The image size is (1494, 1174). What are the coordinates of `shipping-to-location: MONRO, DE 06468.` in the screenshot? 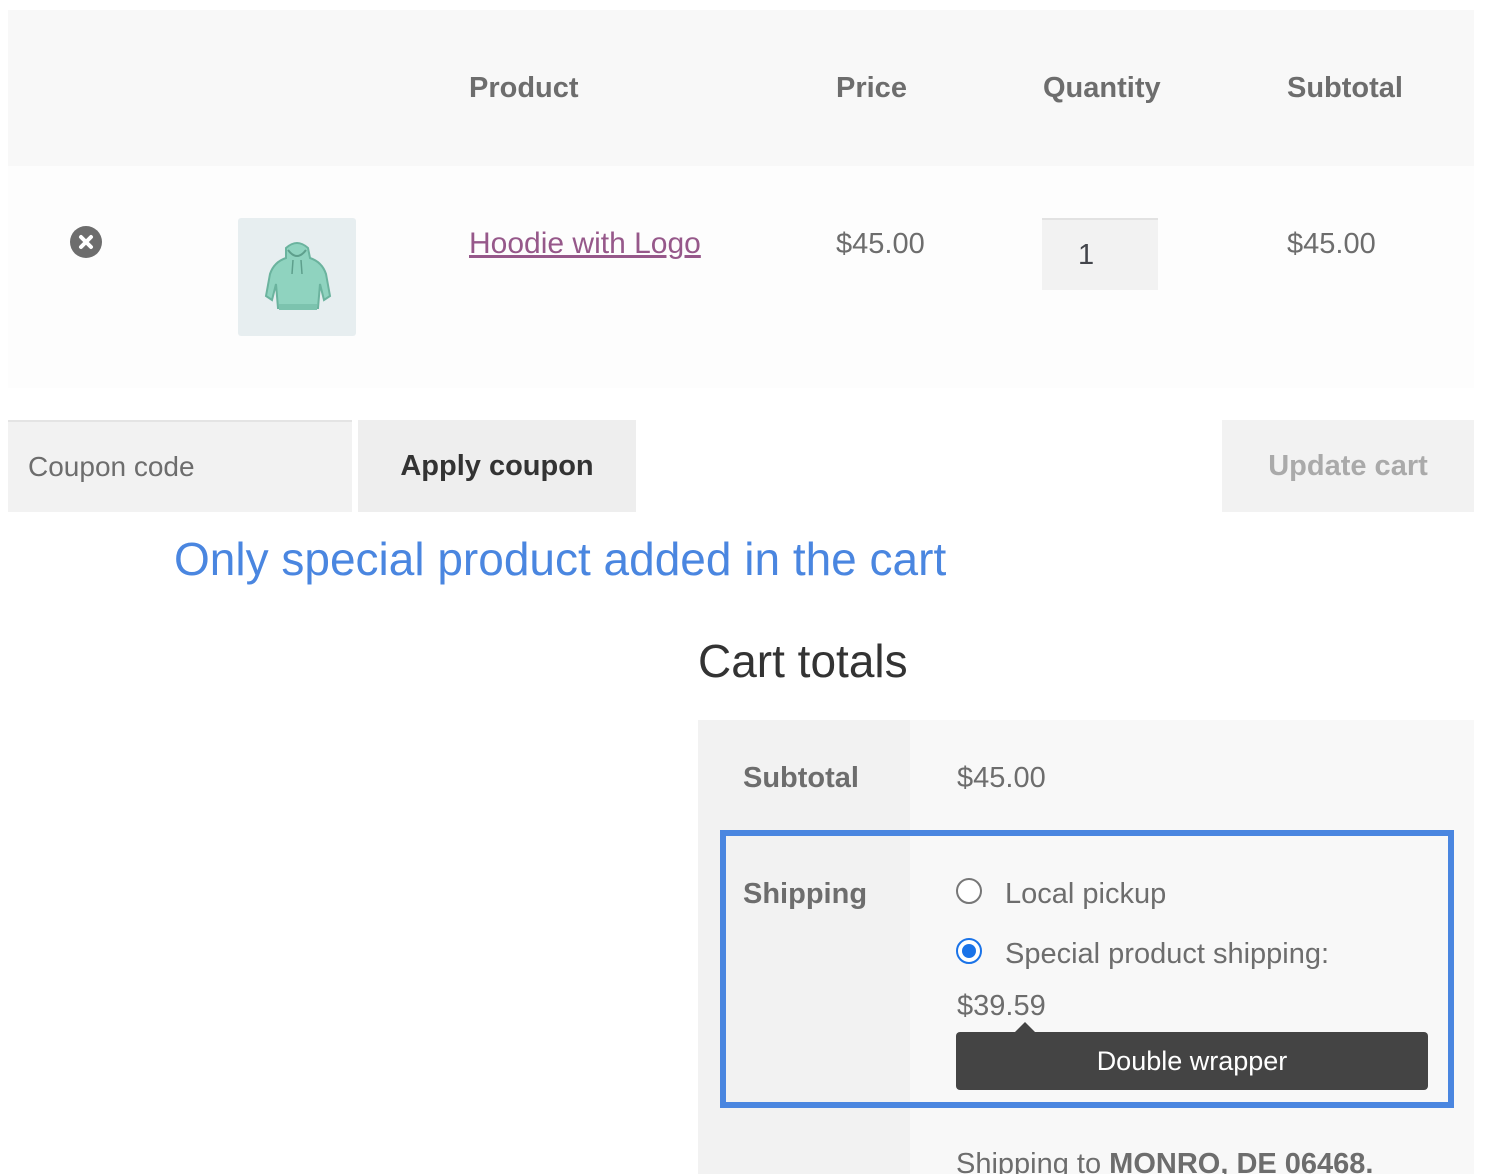 It's located at (1241, 1161).